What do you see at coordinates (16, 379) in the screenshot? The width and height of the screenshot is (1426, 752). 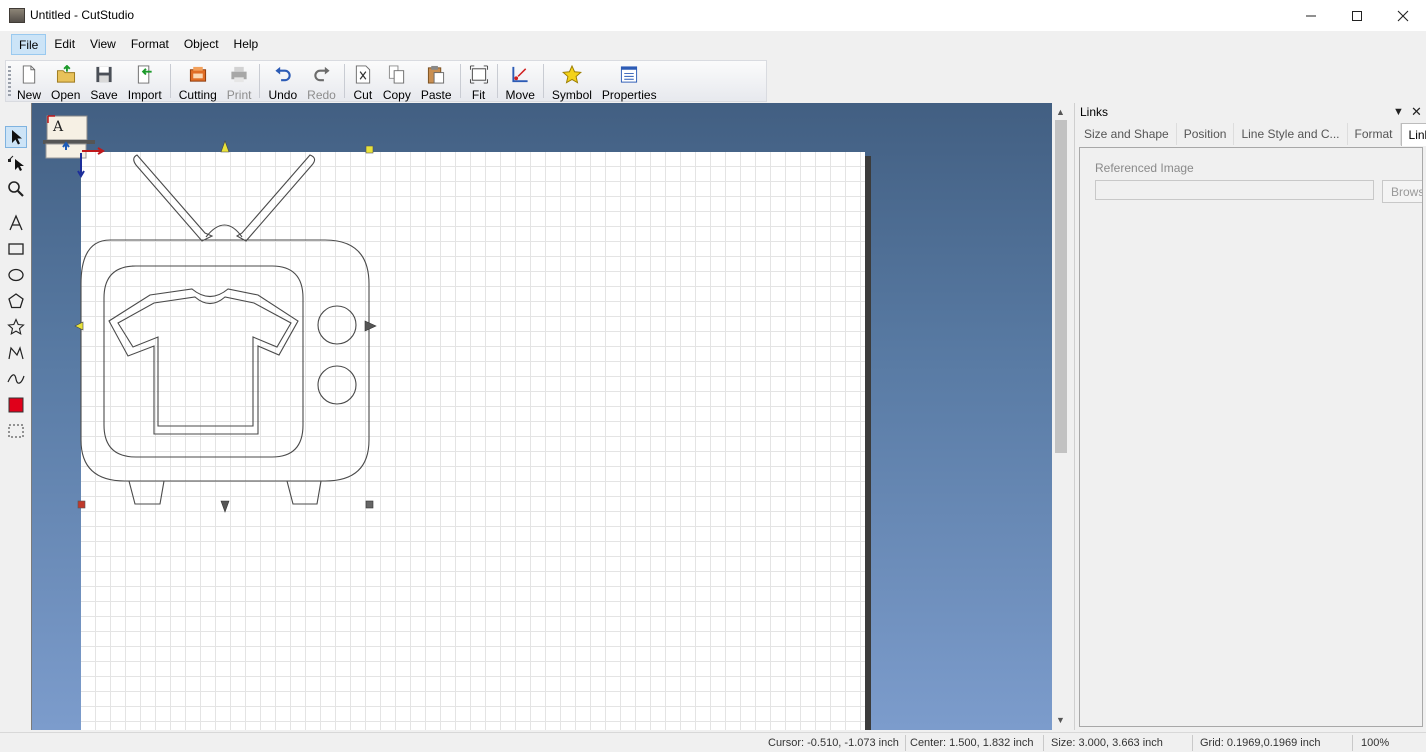 I see `curve-tool` at bounding box center [16, 379].